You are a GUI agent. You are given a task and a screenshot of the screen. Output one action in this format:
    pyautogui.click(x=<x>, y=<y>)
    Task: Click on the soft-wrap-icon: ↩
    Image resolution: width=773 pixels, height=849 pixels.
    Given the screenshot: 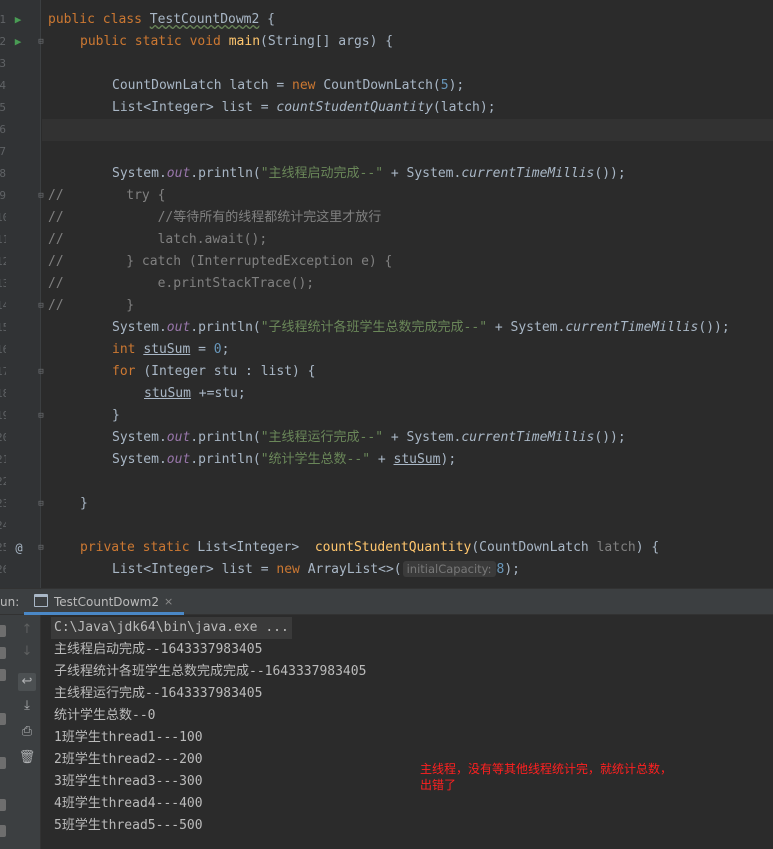 What is the action you would take?
    pyautogui.click(x=27, y=682)
    